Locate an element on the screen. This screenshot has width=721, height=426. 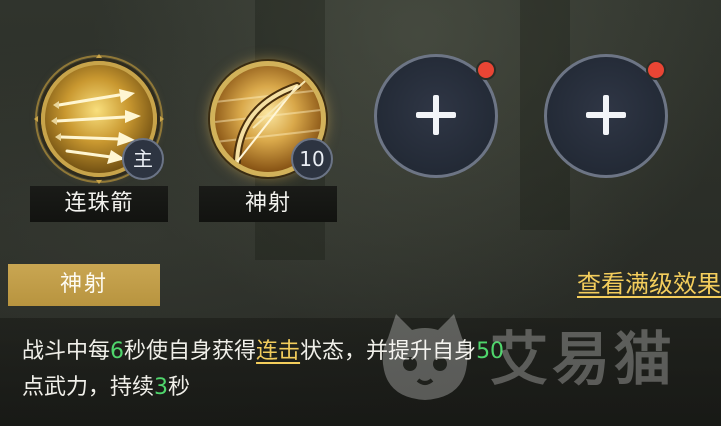
desc-text: 点武力，持续 is located at coordinates (88, 387).